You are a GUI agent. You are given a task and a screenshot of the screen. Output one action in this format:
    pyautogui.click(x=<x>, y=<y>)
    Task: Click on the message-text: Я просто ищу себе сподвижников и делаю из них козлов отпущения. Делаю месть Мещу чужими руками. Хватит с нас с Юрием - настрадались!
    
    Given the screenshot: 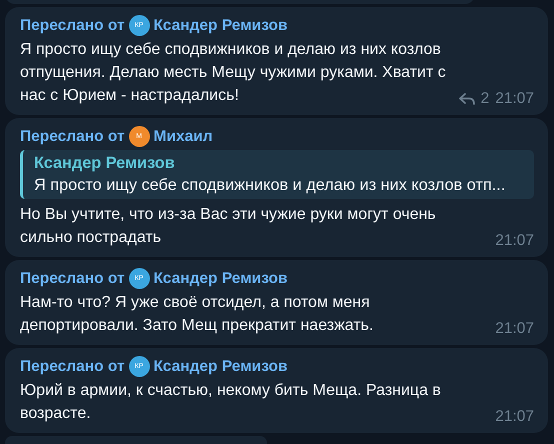 What is the action you would take?
    pyautogui.click(x=233, y=73)
    